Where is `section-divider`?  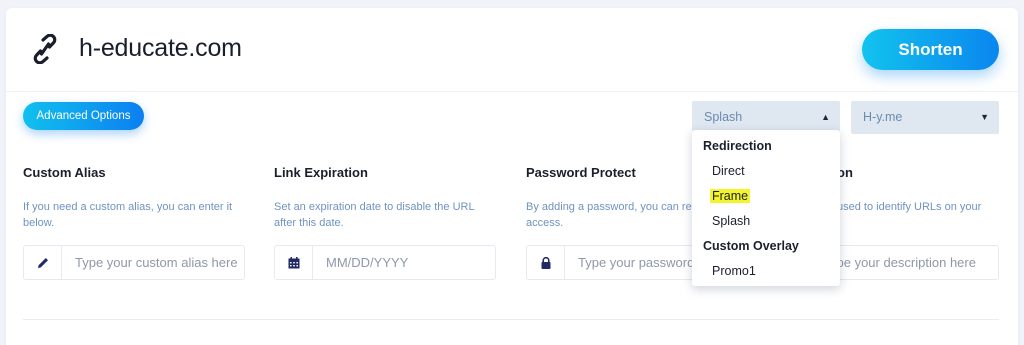
section-divider is located at coordinates (511, 319).